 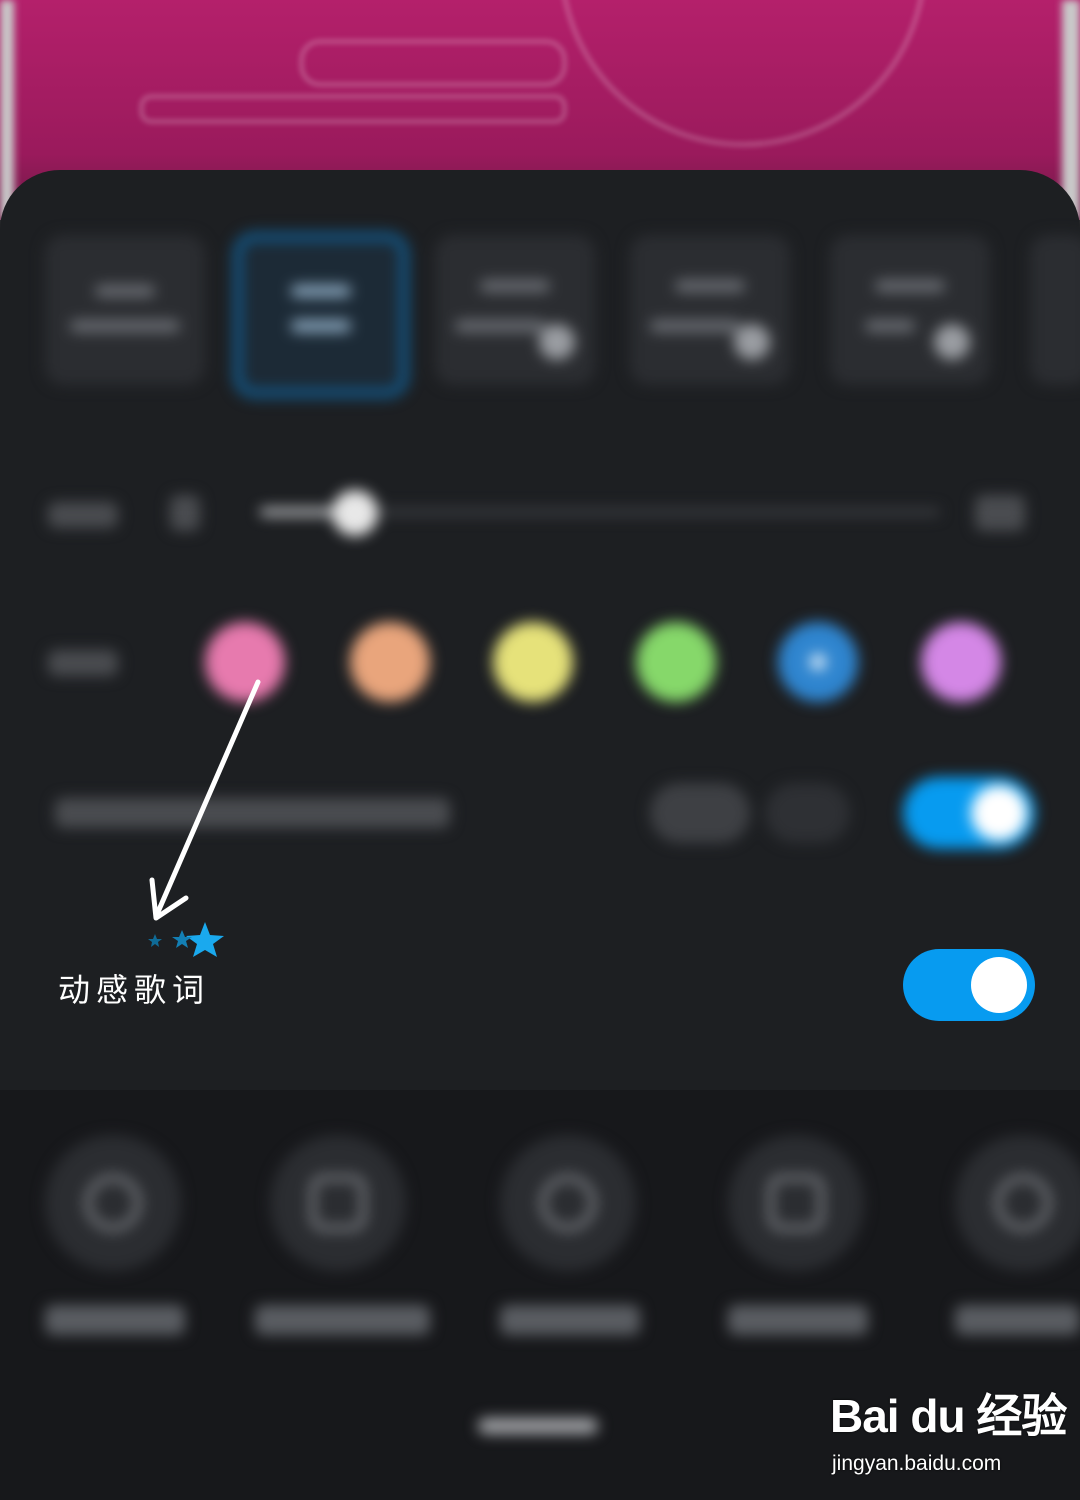 What do you see at coordinates (948, 1416) in the screenshot?
I see `baidu-jingyan-watermark: Bai du 经验` at bounding box center [948, 1416].